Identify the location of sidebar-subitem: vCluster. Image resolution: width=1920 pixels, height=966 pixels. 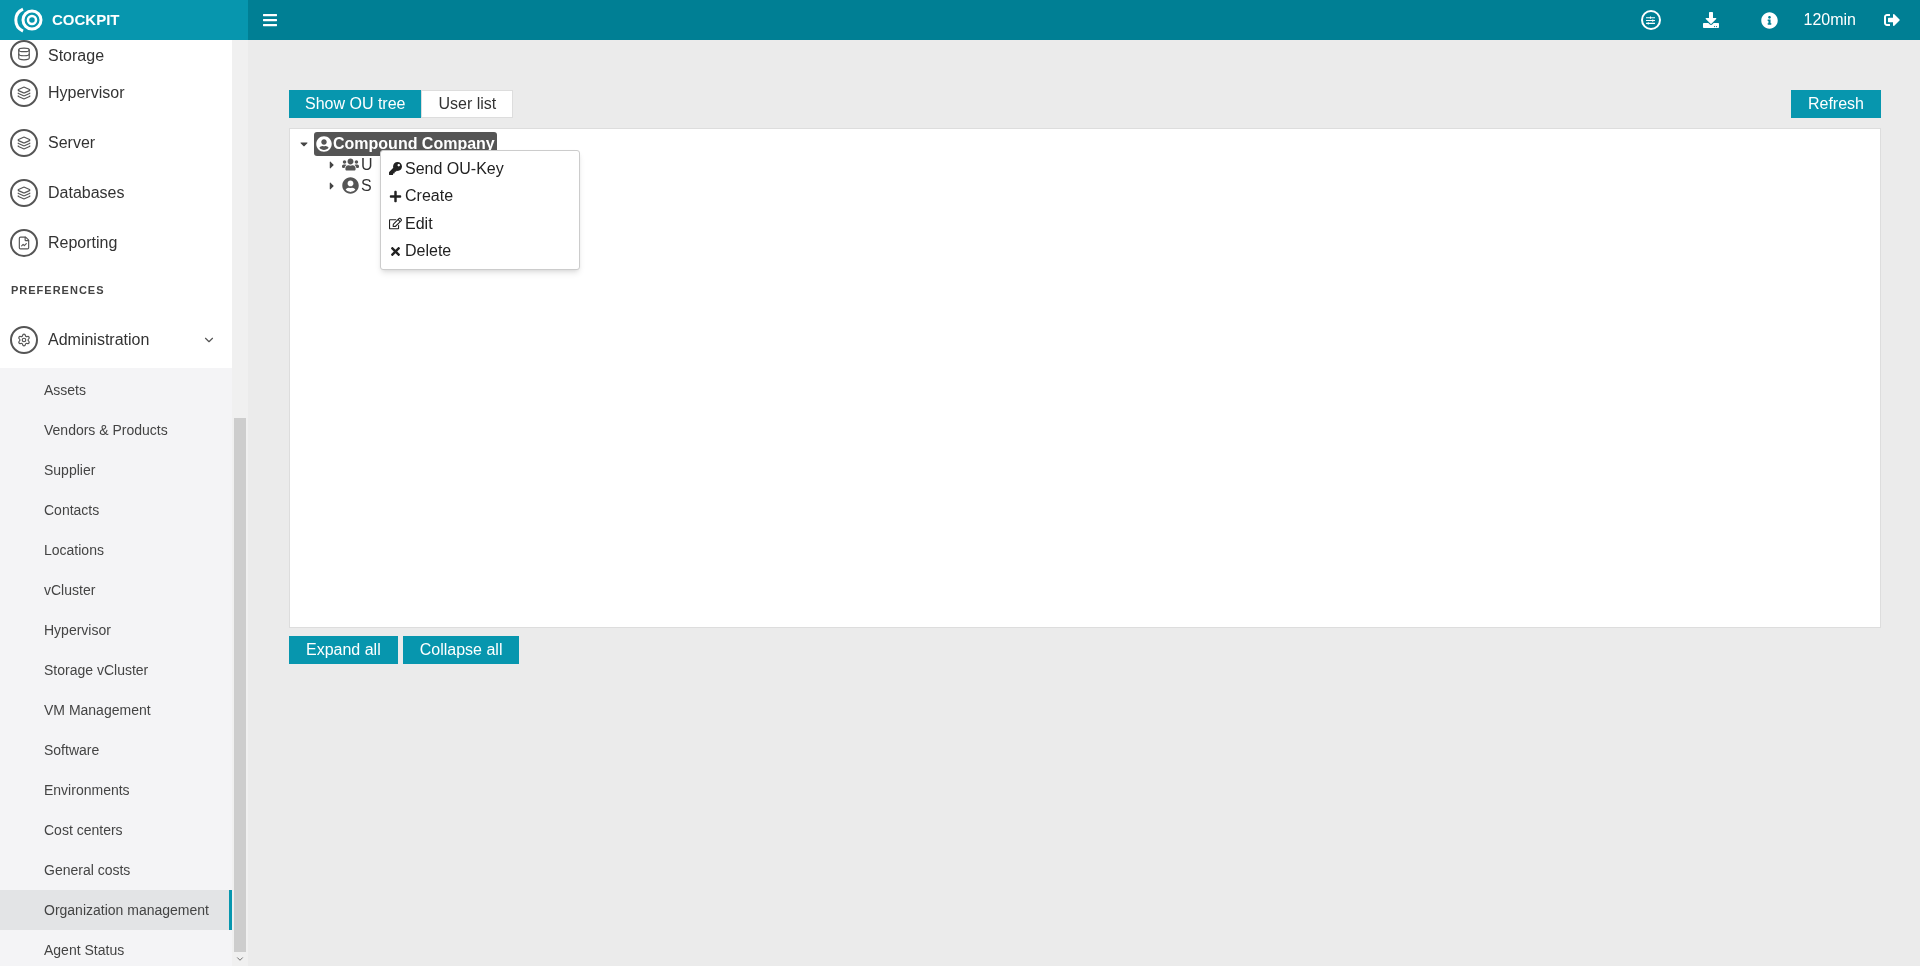
(116, 590).